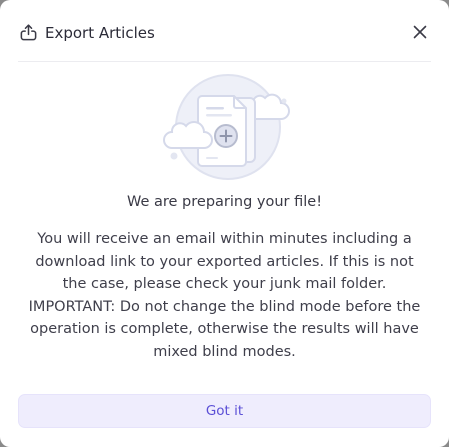  I want to click on got-it-button: Got it, so click(224, 411).